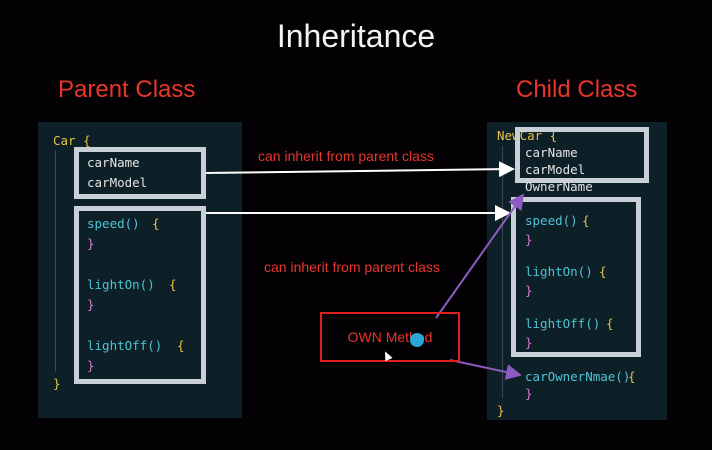 This screenshot has width=712, height=450. I want to click on cursor-dot-icon, so click(417, 340).